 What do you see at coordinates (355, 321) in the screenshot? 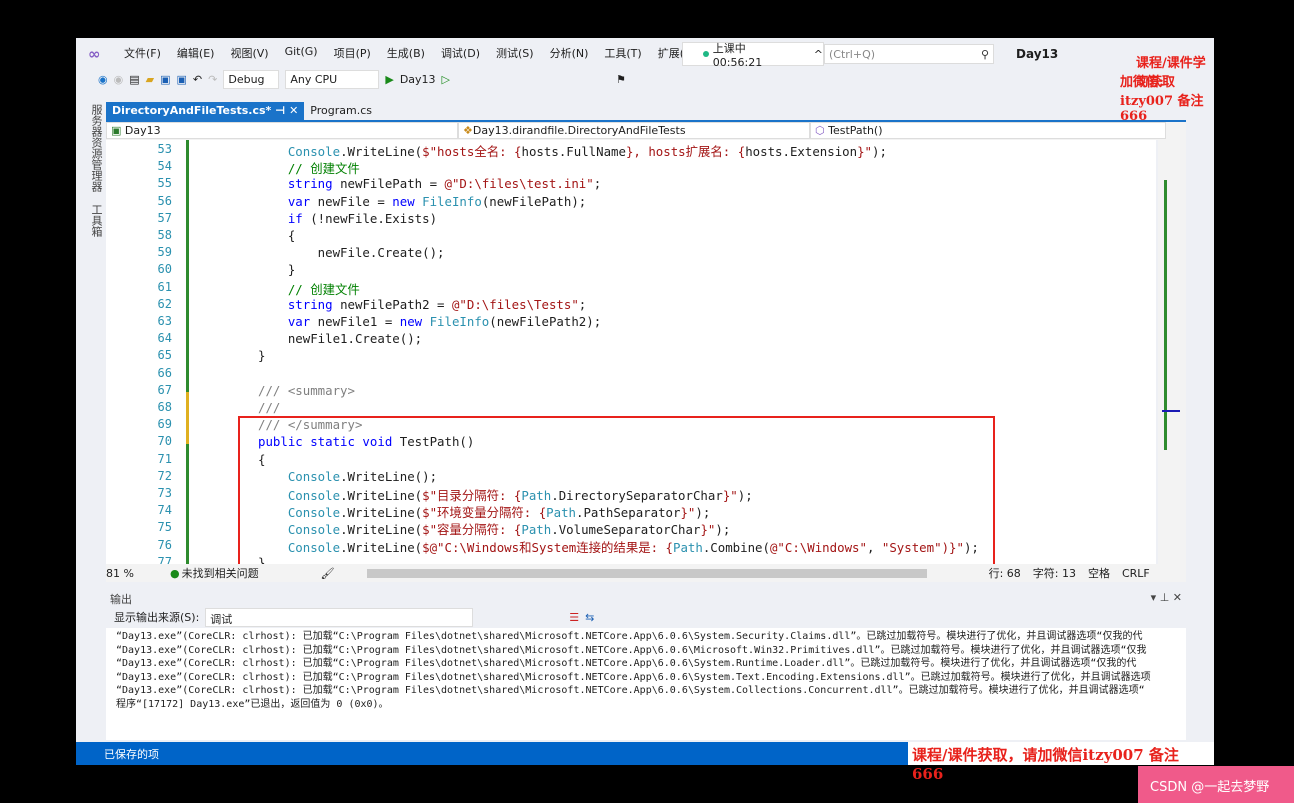
I see `code-token: newFile1 =` at bounding box center [355, 321].